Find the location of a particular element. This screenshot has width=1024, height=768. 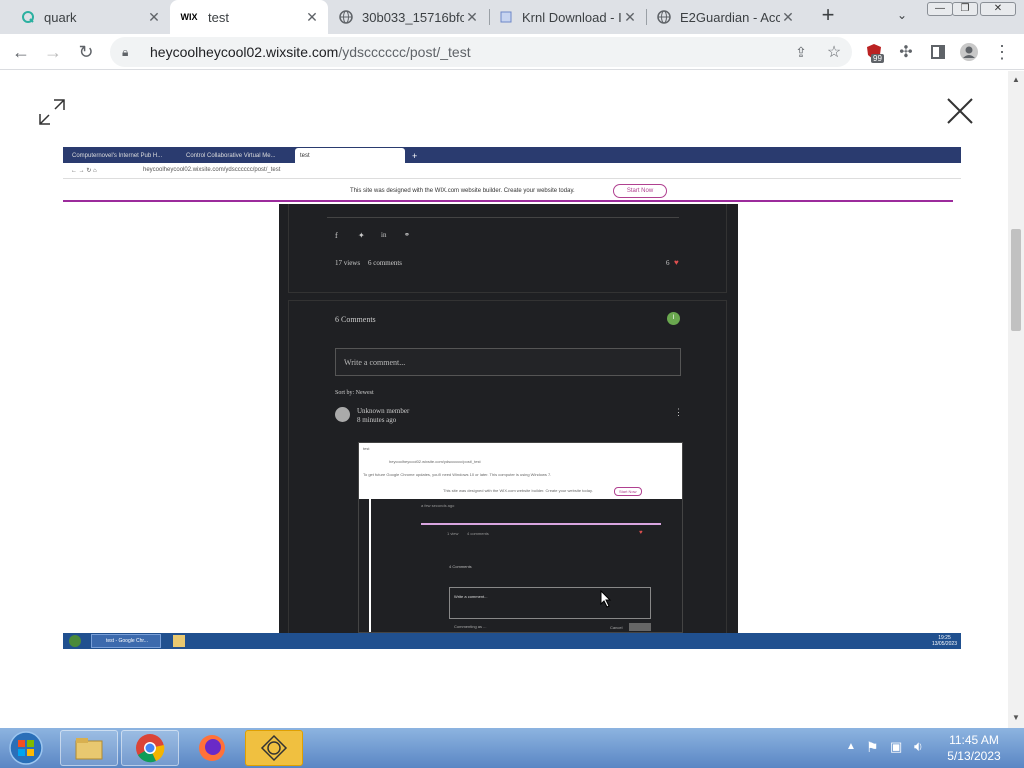

tab-test: WIX test ✕ is located at coordinates (249, 17).